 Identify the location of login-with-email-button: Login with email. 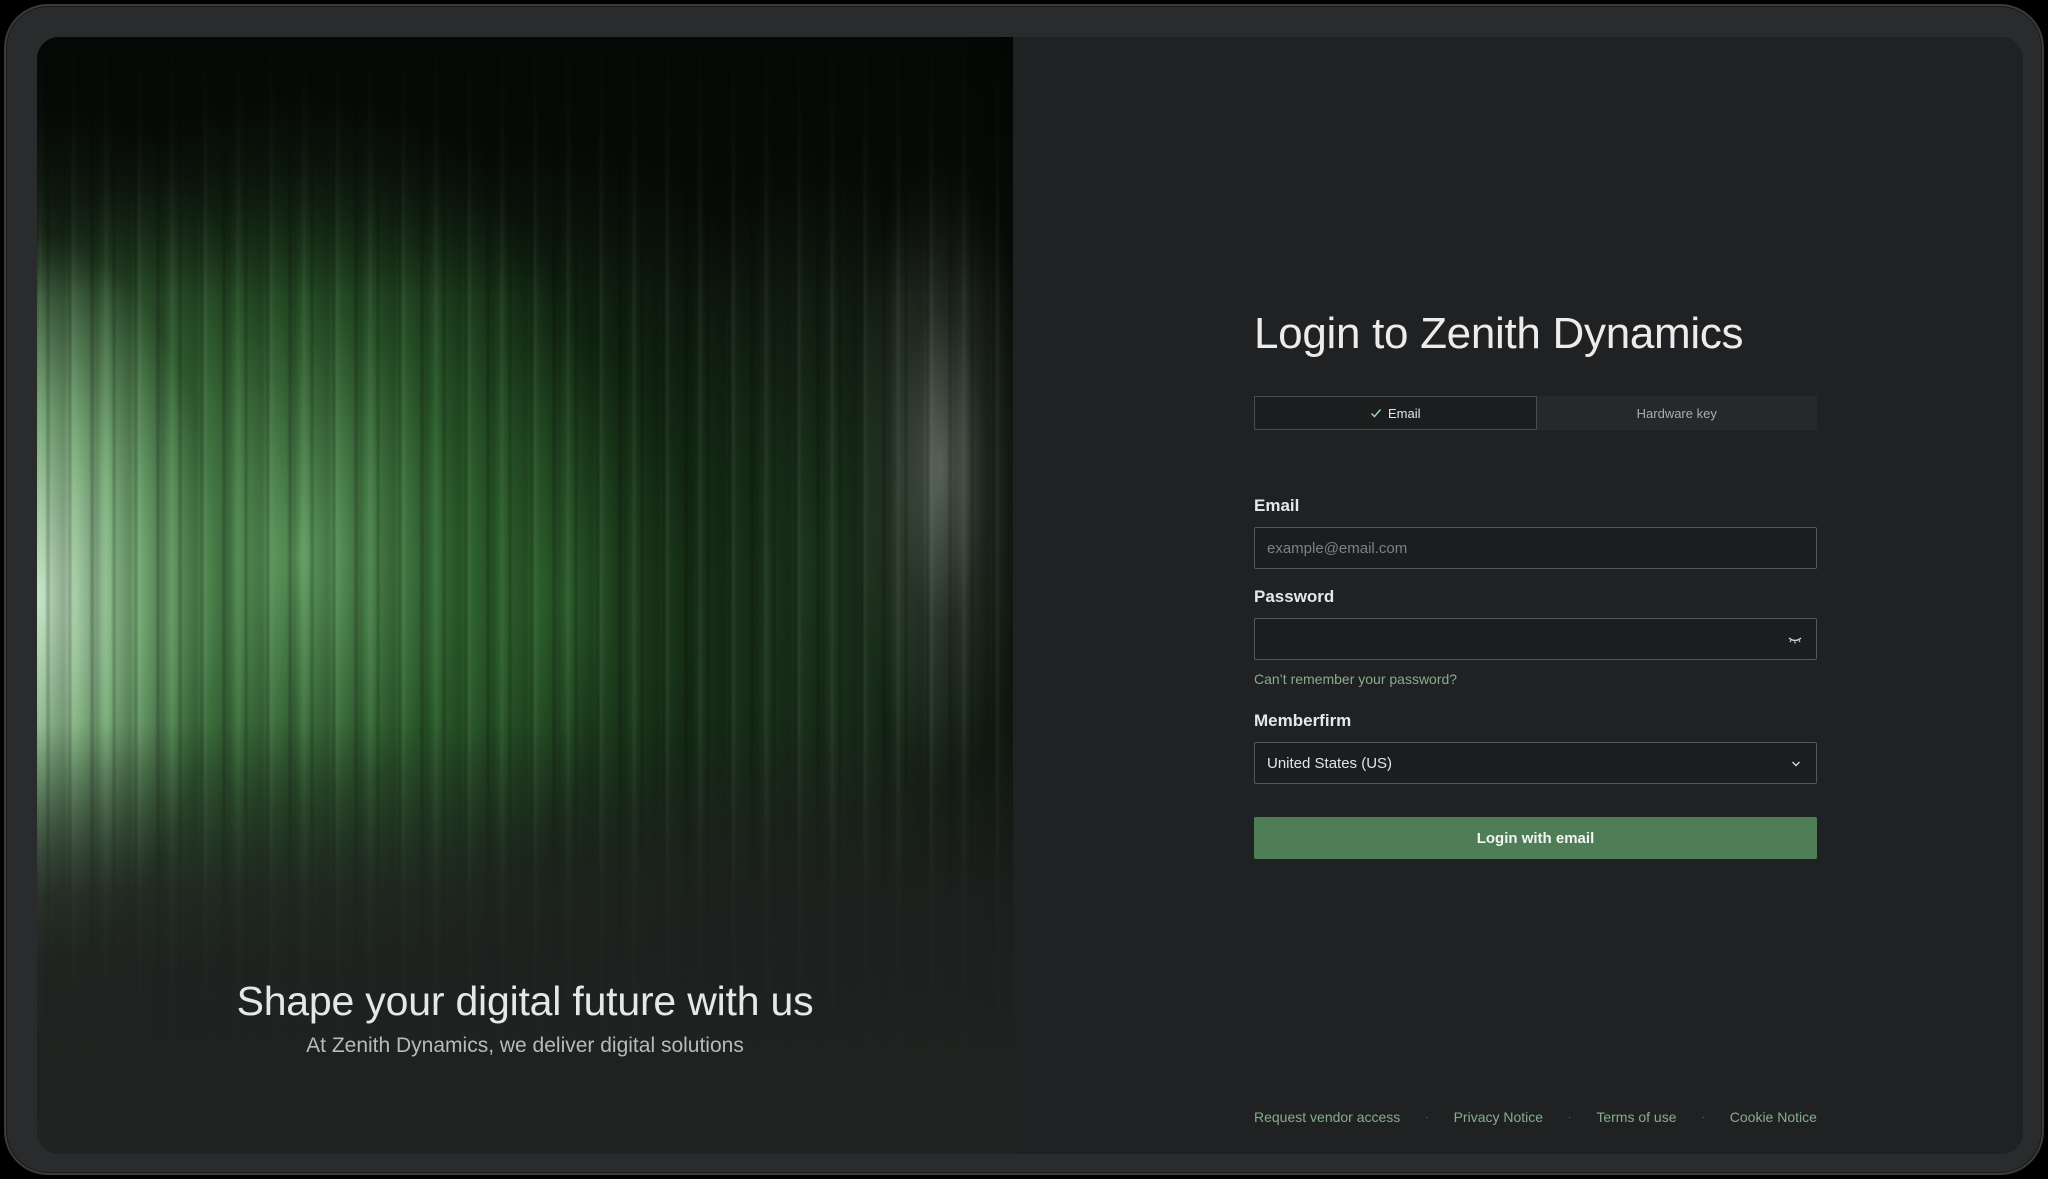
(1535, 838).